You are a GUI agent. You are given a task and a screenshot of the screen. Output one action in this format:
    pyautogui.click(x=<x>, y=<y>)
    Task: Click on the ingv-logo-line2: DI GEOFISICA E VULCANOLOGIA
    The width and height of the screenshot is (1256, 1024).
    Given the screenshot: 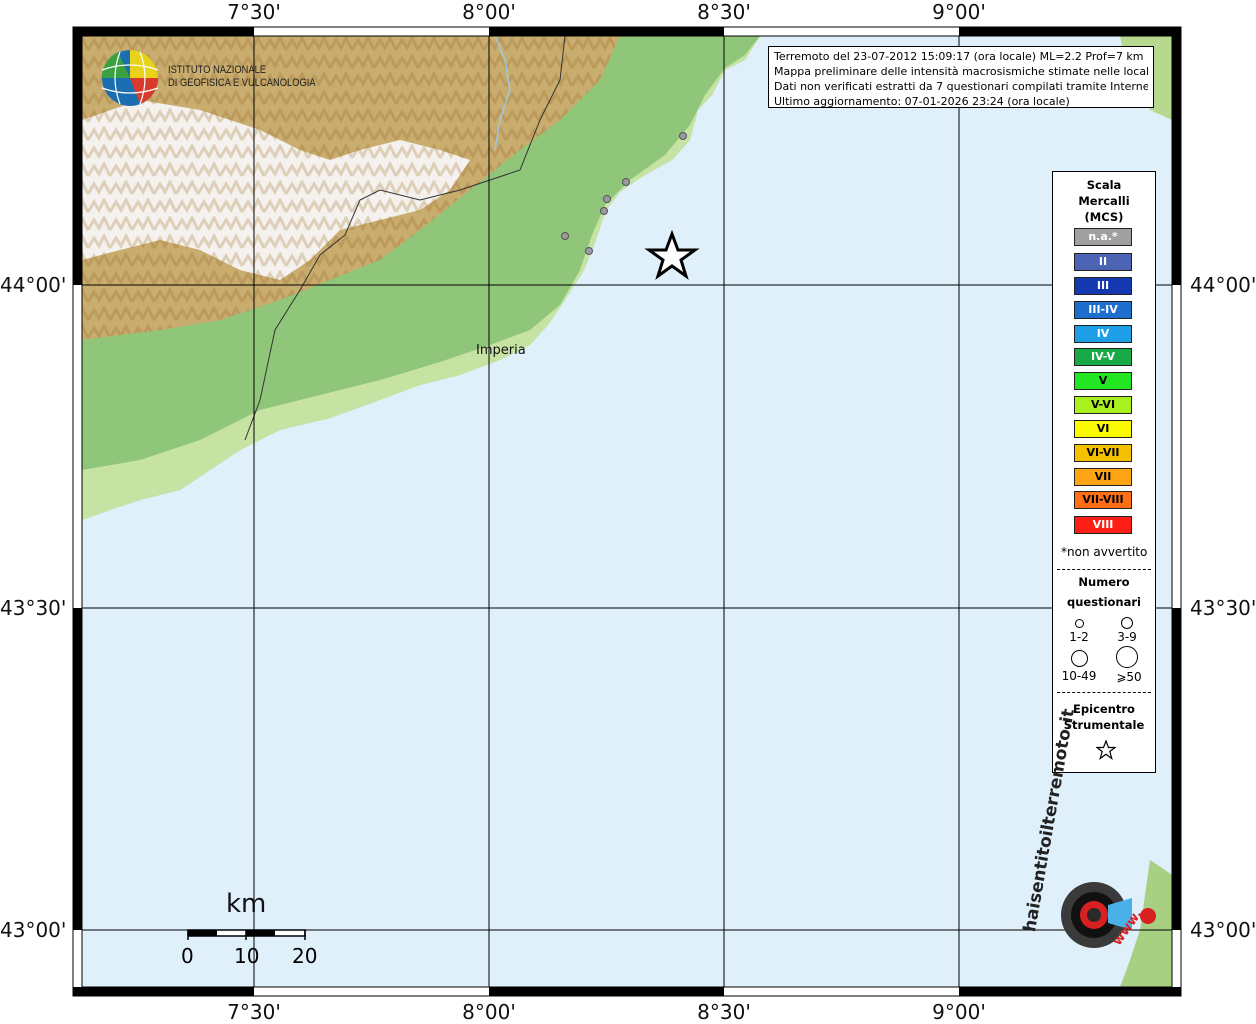 What is the action you would take?
    pyautogui.click(x=242, y=83)
    